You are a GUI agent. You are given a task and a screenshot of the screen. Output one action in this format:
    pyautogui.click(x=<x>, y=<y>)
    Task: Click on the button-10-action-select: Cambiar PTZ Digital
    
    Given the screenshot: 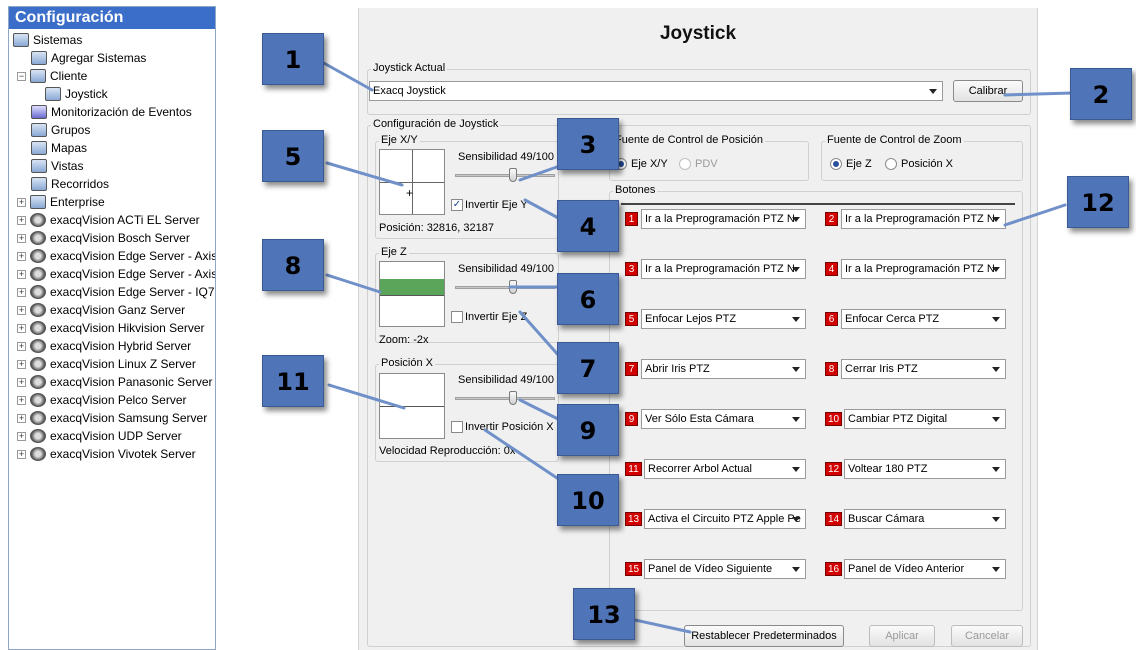 What is the action you would take?
    pyautogui.click(x=925, y=419)
    